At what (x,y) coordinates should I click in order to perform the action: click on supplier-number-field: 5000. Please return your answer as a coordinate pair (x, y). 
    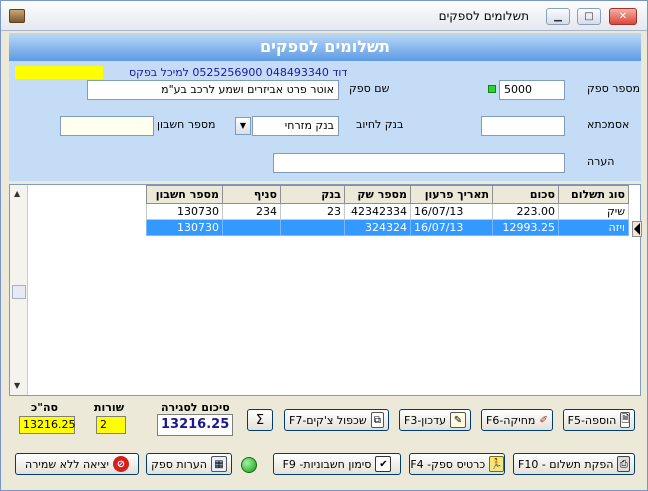
    Looking at the image, I should click on (532, 90).